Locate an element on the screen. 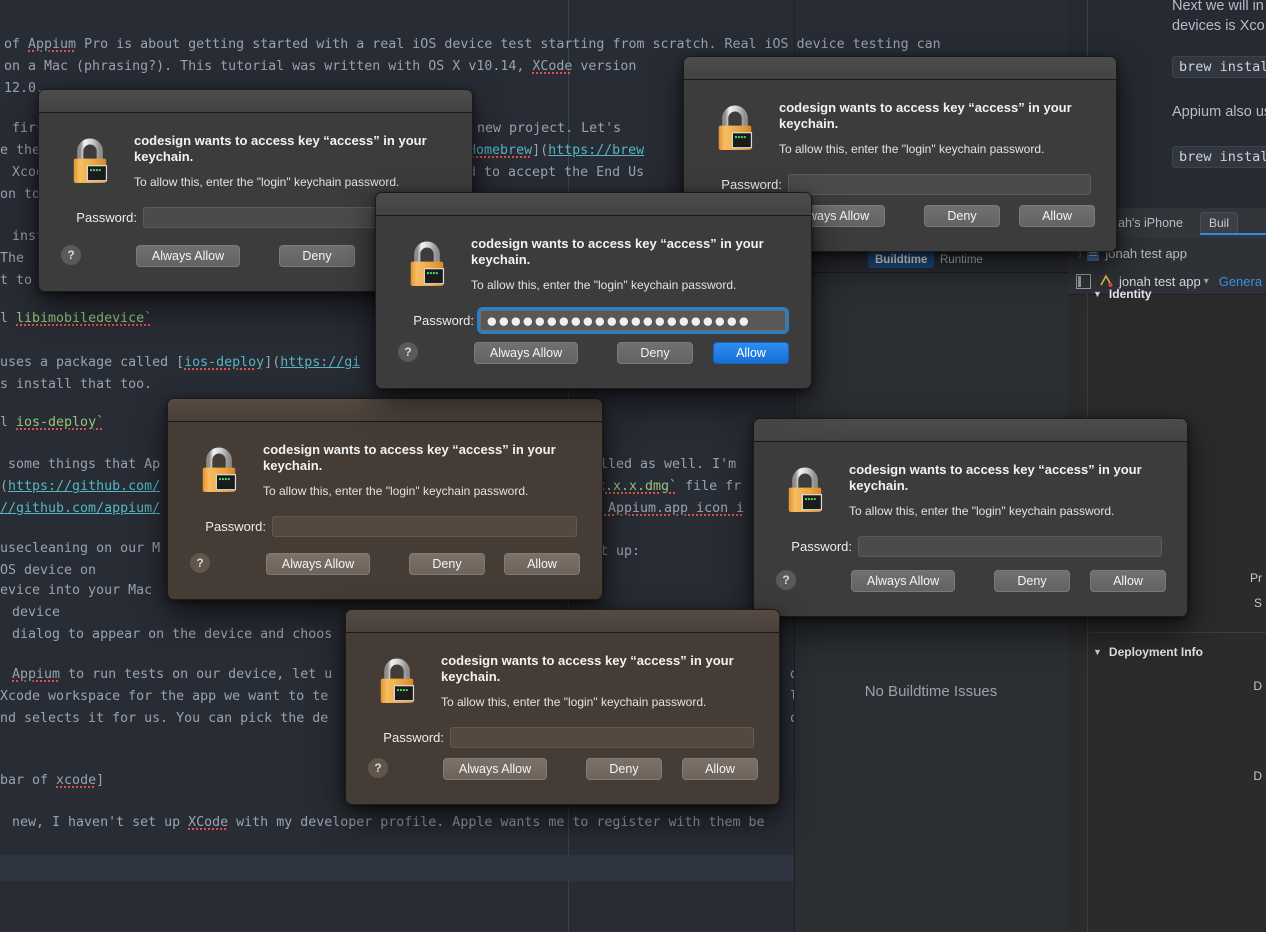 The width and height of the screenshot is (1266, 932). editor-text-line: usecleaning on our M is located at coordinates (80, 548).